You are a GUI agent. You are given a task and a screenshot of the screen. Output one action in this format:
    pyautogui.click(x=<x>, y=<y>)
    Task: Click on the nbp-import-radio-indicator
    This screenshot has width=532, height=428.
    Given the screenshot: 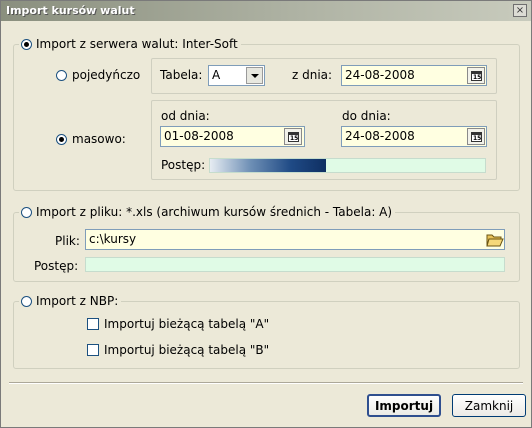 What is the action you would take?
    pyautogui.click(x=26, y=301)
    